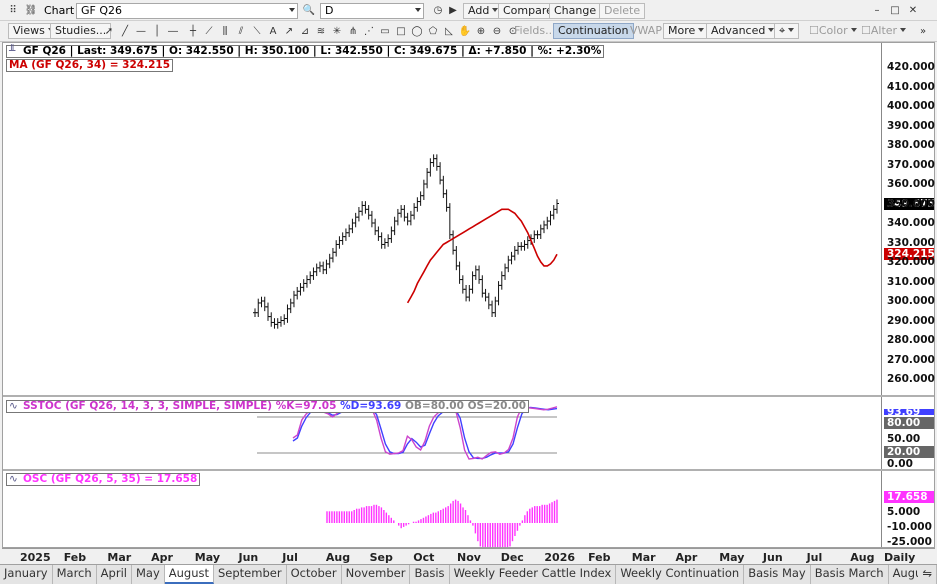 Image resolution: width=937 pixels, height=584 pixels. What do you see at coordinates (927, 574) in the screenshot?
I see `tab-scroll-icon: ⇋` at bounding box center [927, 574].